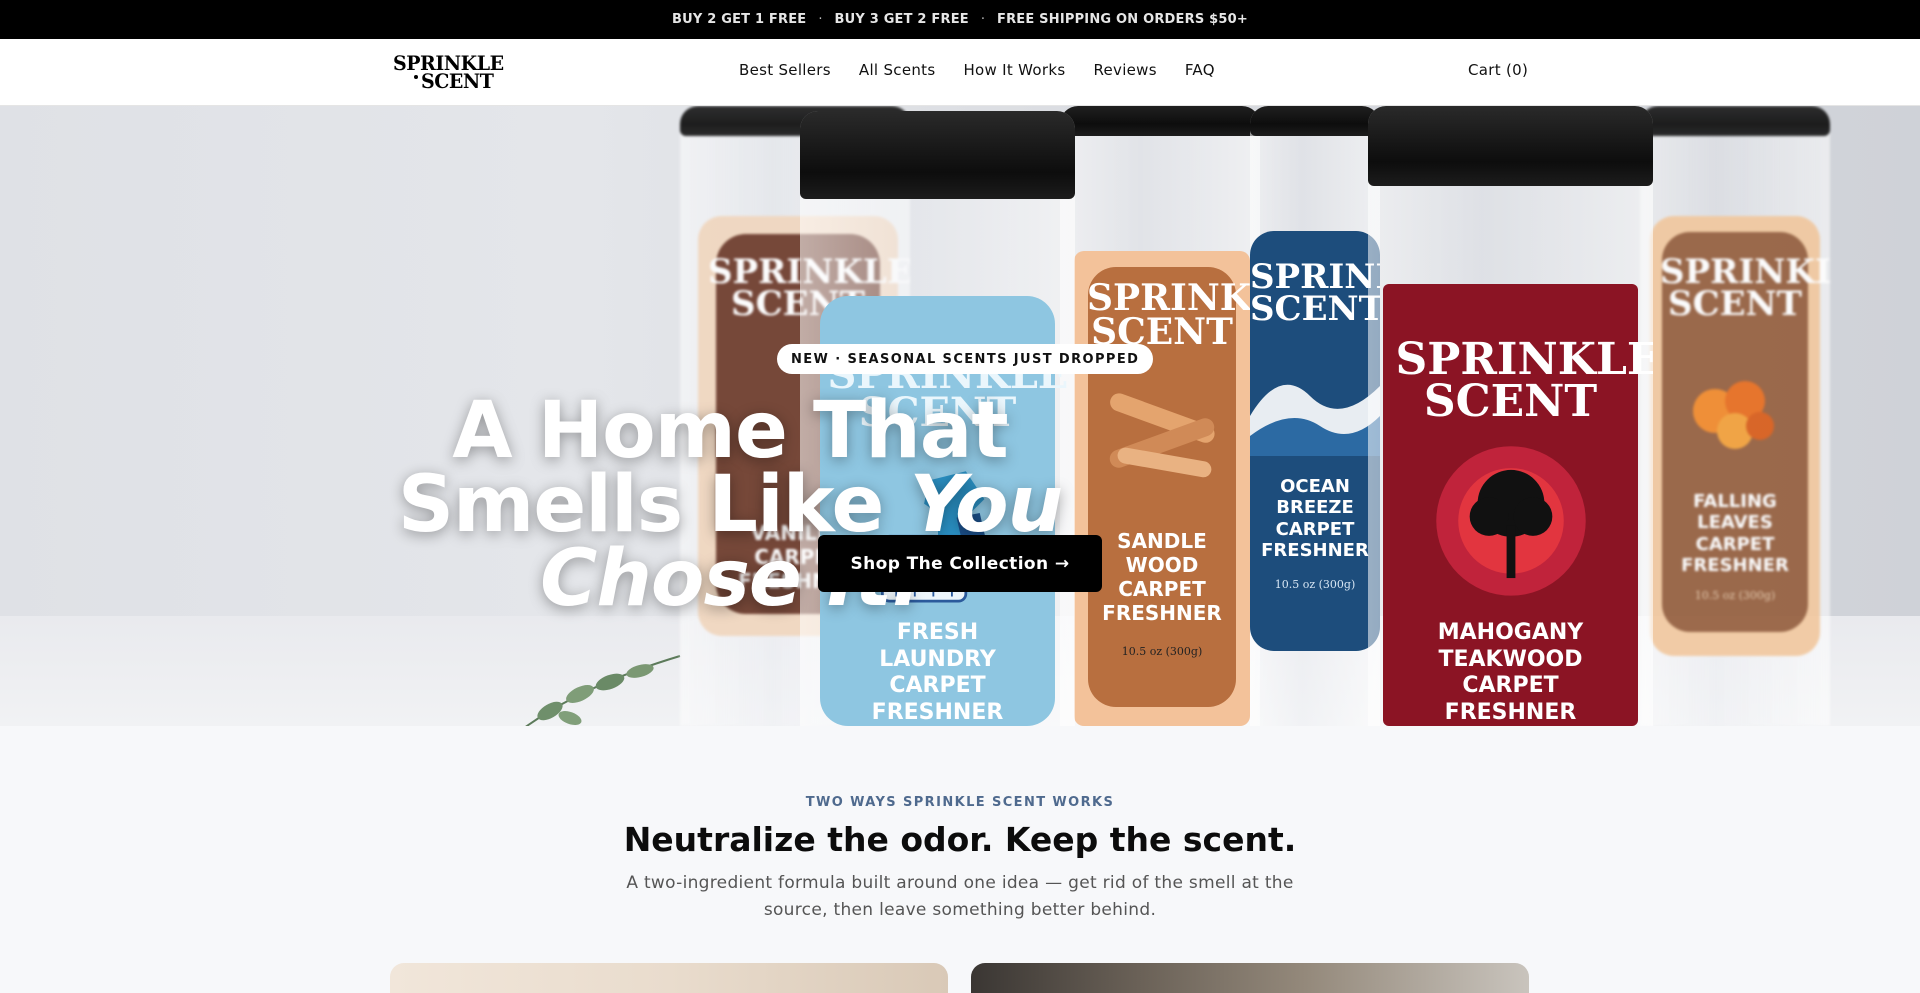  What do you see at coordinates (785, 70) in the screenshot?
I see `nav-best-sellers: Best Sellers` at bounding box center [785, 70].